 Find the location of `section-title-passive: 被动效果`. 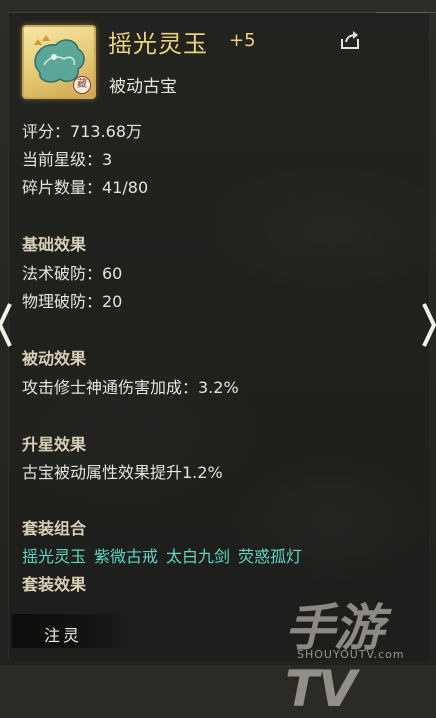

section-title-passive: 被动效果 is located at coordinates (54, 358).